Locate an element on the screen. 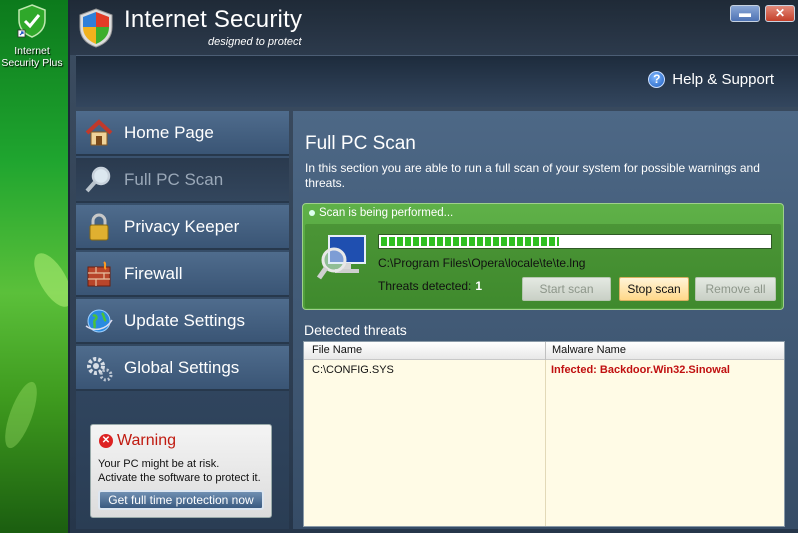 The height and width of the screenshot is (533, 798). app-tagline: designed to protect is located at coordinates (255, 42).